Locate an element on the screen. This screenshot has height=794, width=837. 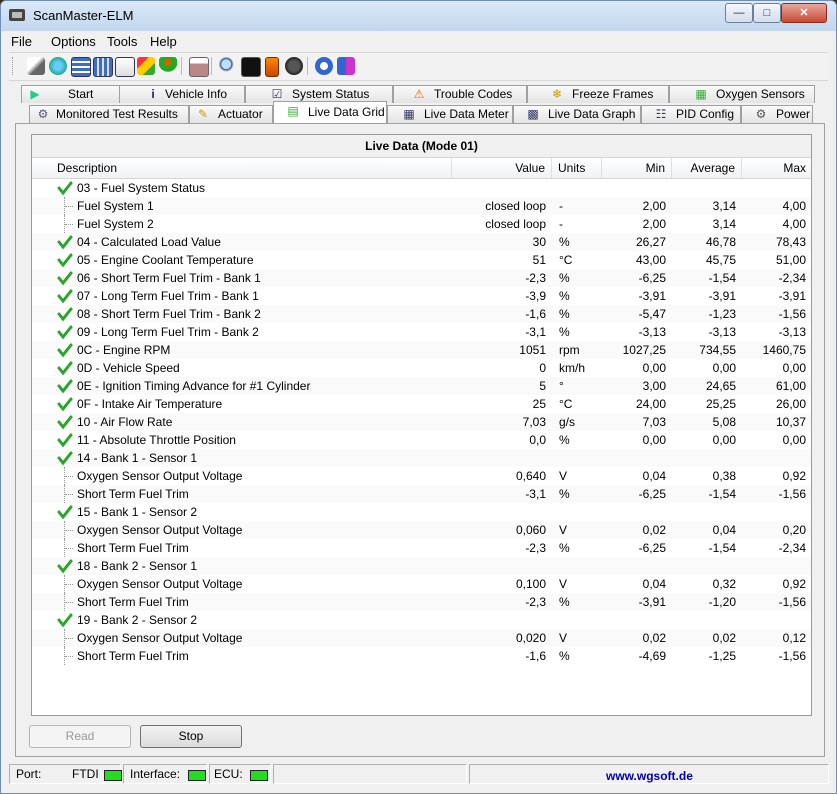
column-min: Min is located at coordinates (637, 168).